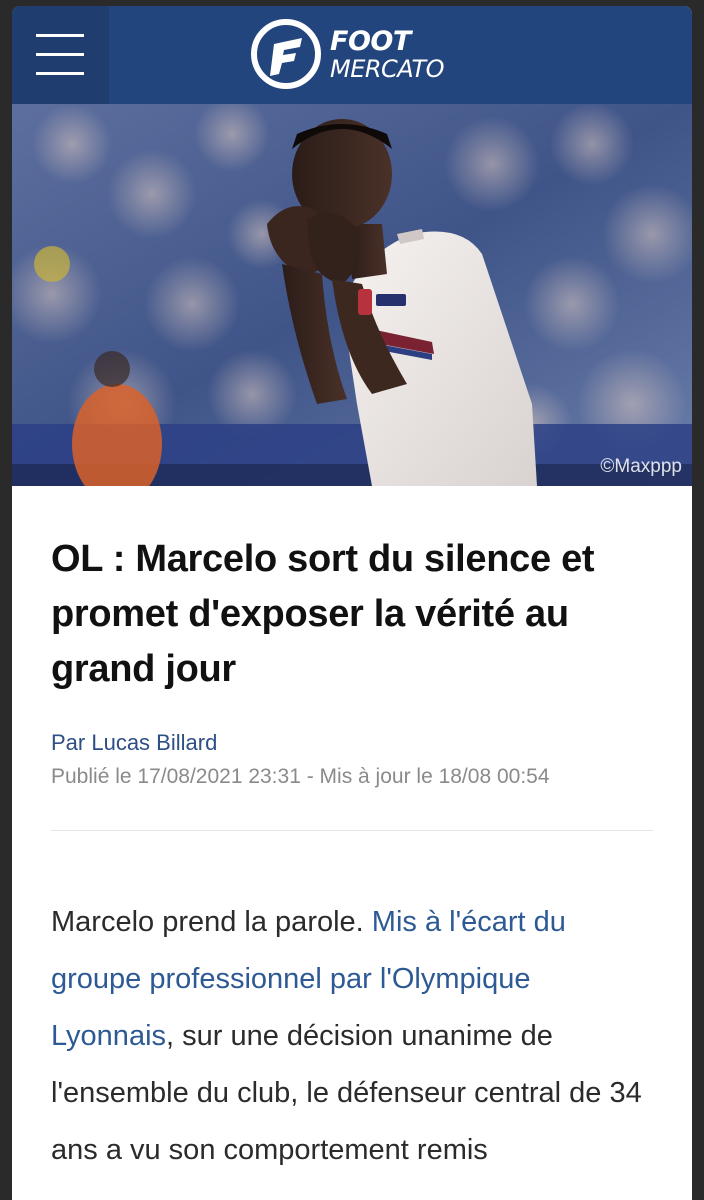 This screenshot has height=1200, width=704. Describe the element at coordinates (286, 54) in the screenshot. I see `footmercato-logo-icon` at that location.